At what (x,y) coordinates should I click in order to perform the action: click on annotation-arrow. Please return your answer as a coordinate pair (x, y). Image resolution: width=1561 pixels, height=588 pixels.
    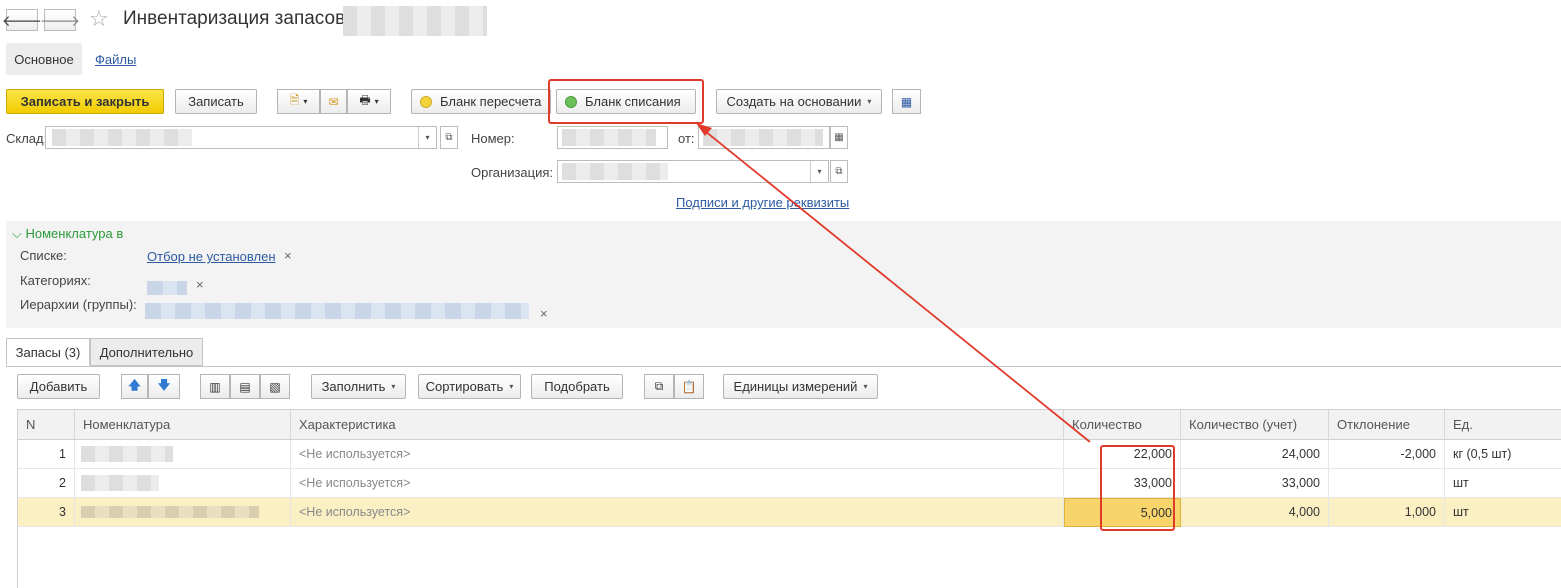
    Looking at the image, I should click on (893, 283).